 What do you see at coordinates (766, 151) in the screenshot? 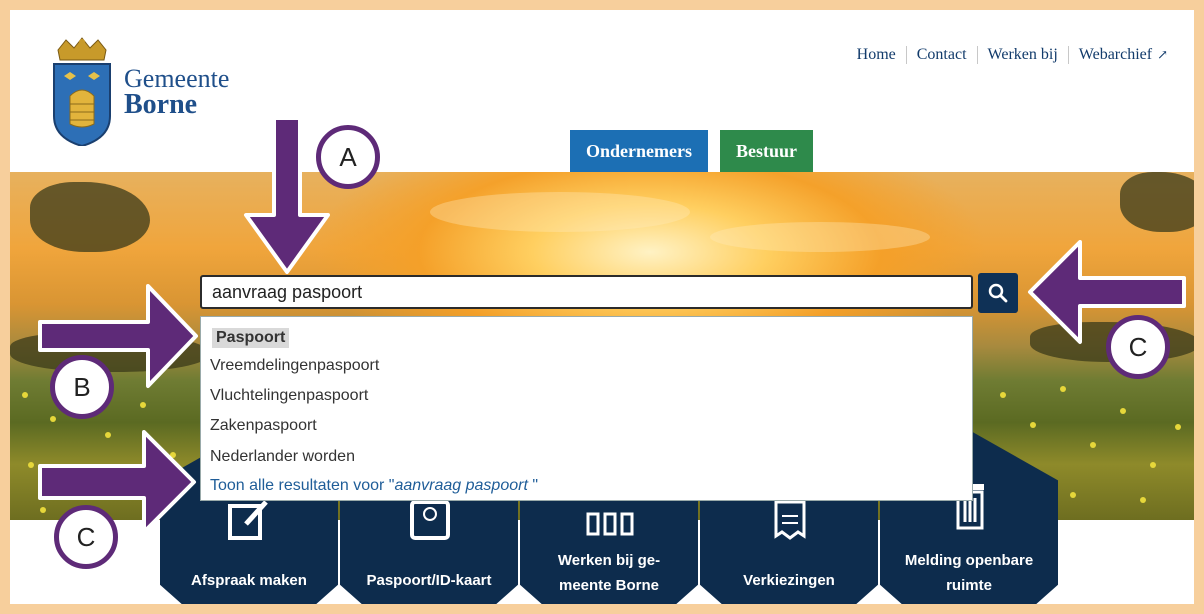
I see `tab-bestuur: Bestuur` at bounding box center [766, 151].